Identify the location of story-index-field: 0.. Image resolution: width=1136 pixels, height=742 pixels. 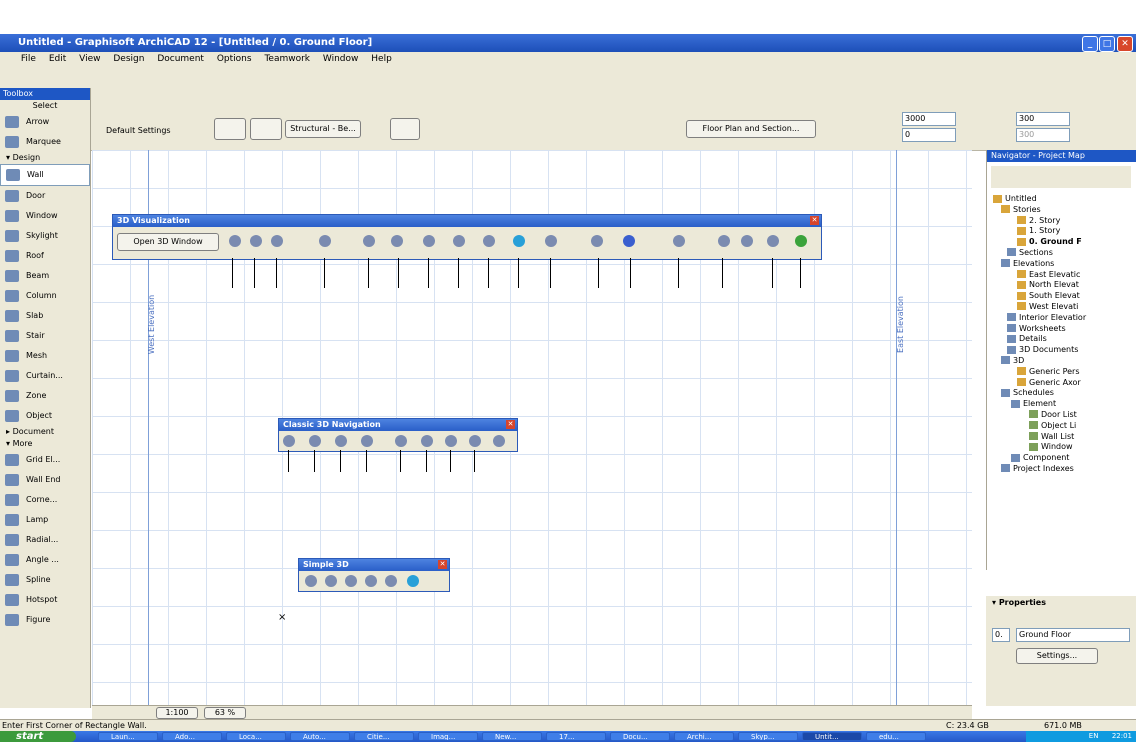
(1001, 635).